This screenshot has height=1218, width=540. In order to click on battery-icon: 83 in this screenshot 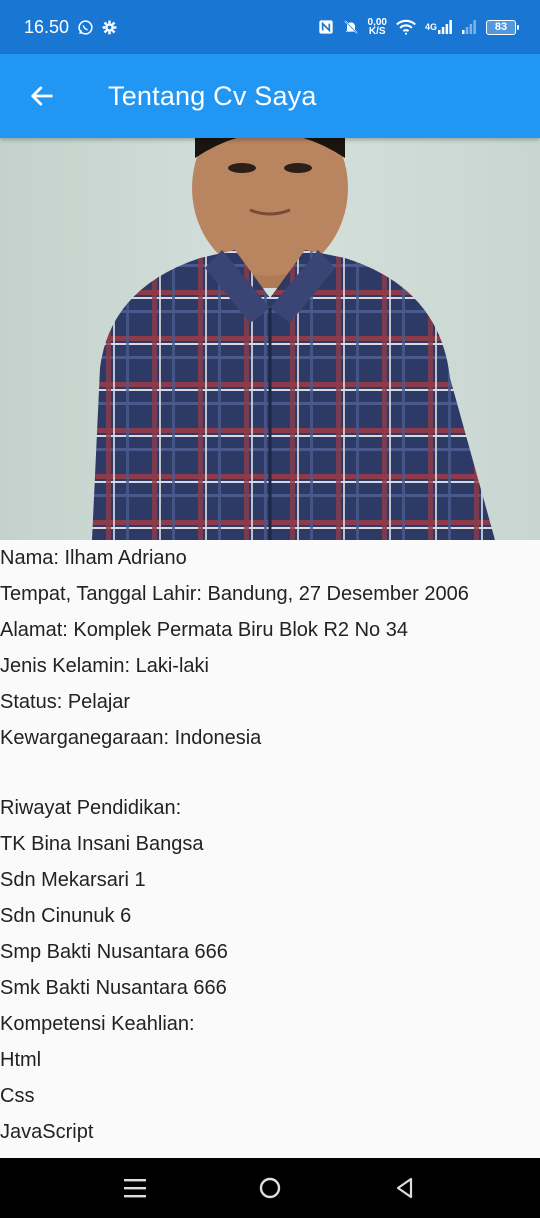, I will do `click(502, 27)`.